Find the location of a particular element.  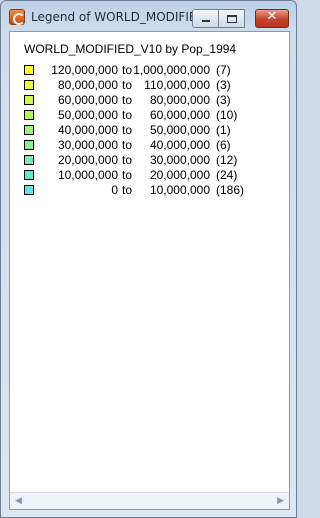

legend-row: 20,000,000 to 30,000,000 (12) is located at coordinates (154, 160).